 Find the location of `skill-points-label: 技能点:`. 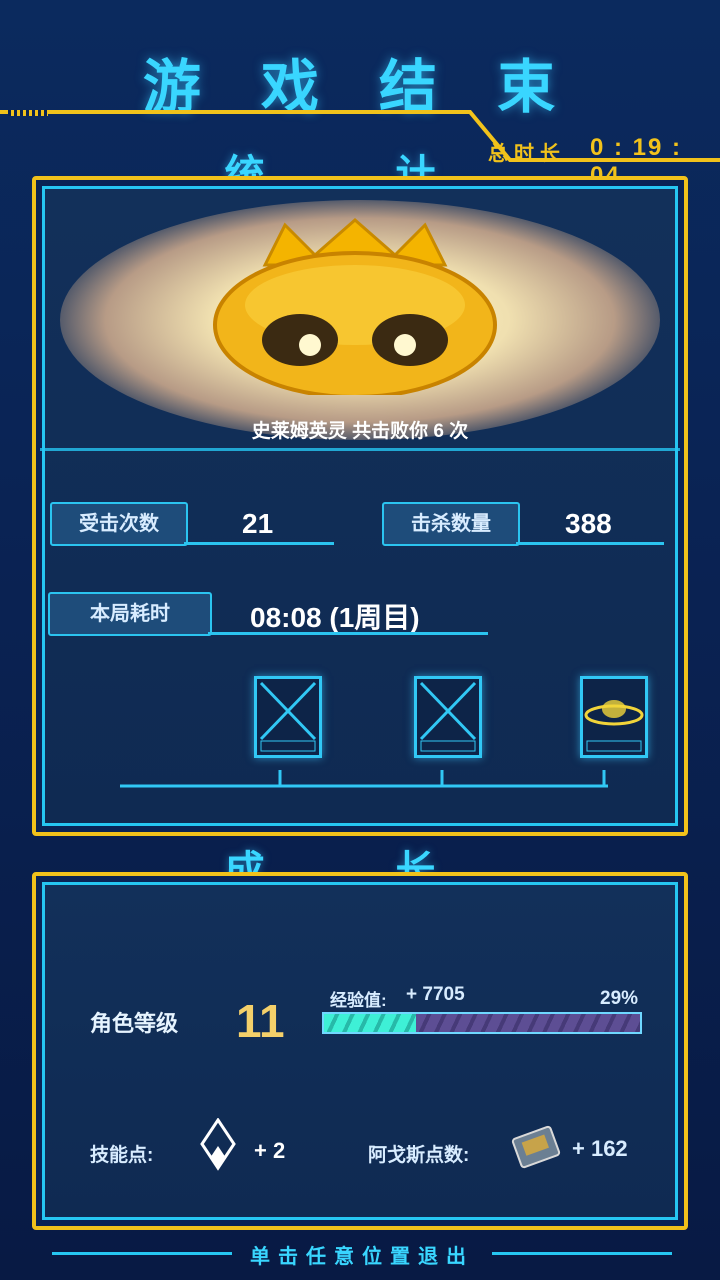

skill-points-label: 技能点: is located at coordinates (122, 1155).